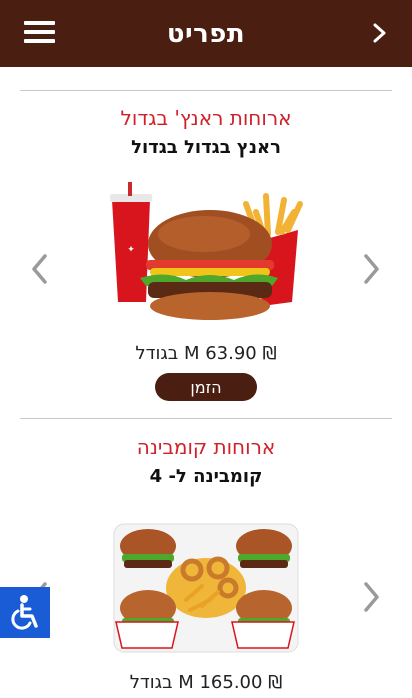 The width and height of the screenshot is (412, 698). I want to click on page-title: תפריט, so click(206, 33).